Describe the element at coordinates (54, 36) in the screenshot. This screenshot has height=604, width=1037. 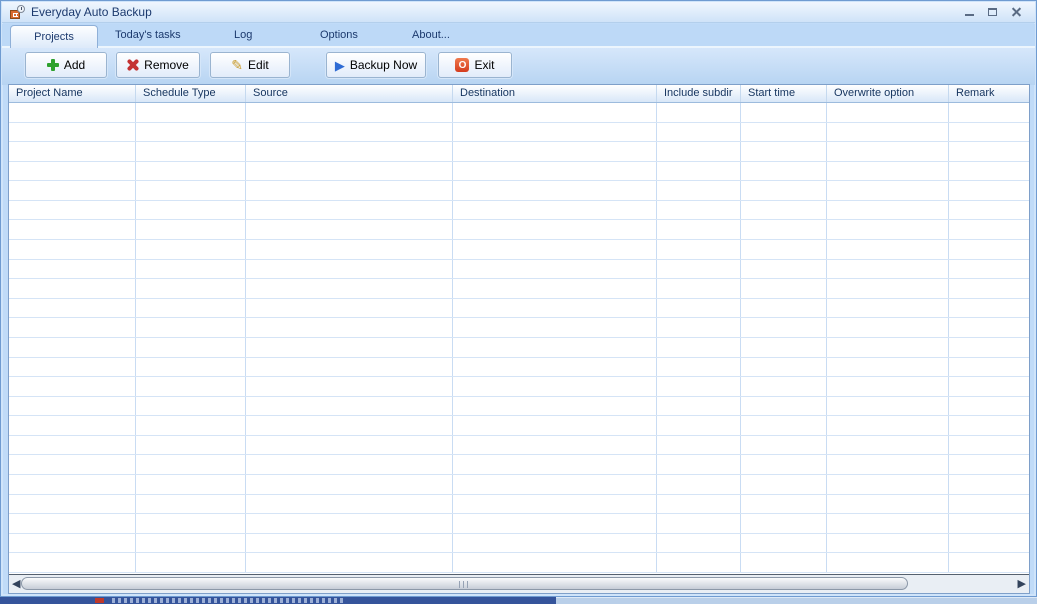
I see `tab-projects: Projects` at that location.